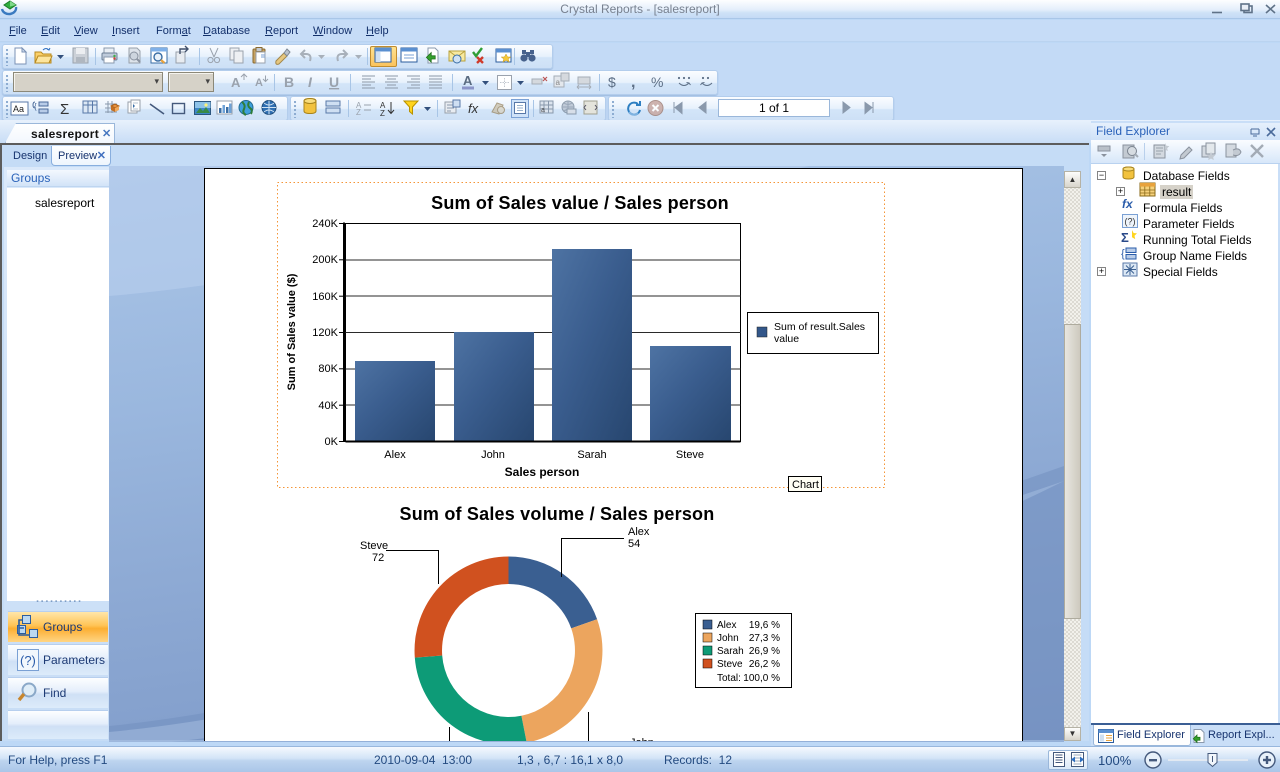  Describe the element at coordinates (764, 638) in the screenshot. I see `svg-text: 27,3 %` at that location.